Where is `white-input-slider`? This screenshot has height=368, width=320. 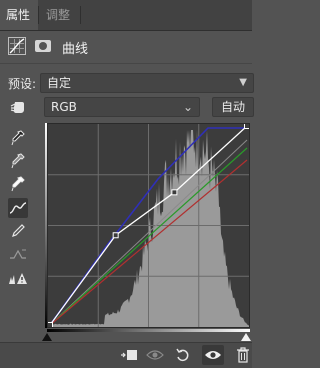
white-input-slider is located at coordinates (246, 337).